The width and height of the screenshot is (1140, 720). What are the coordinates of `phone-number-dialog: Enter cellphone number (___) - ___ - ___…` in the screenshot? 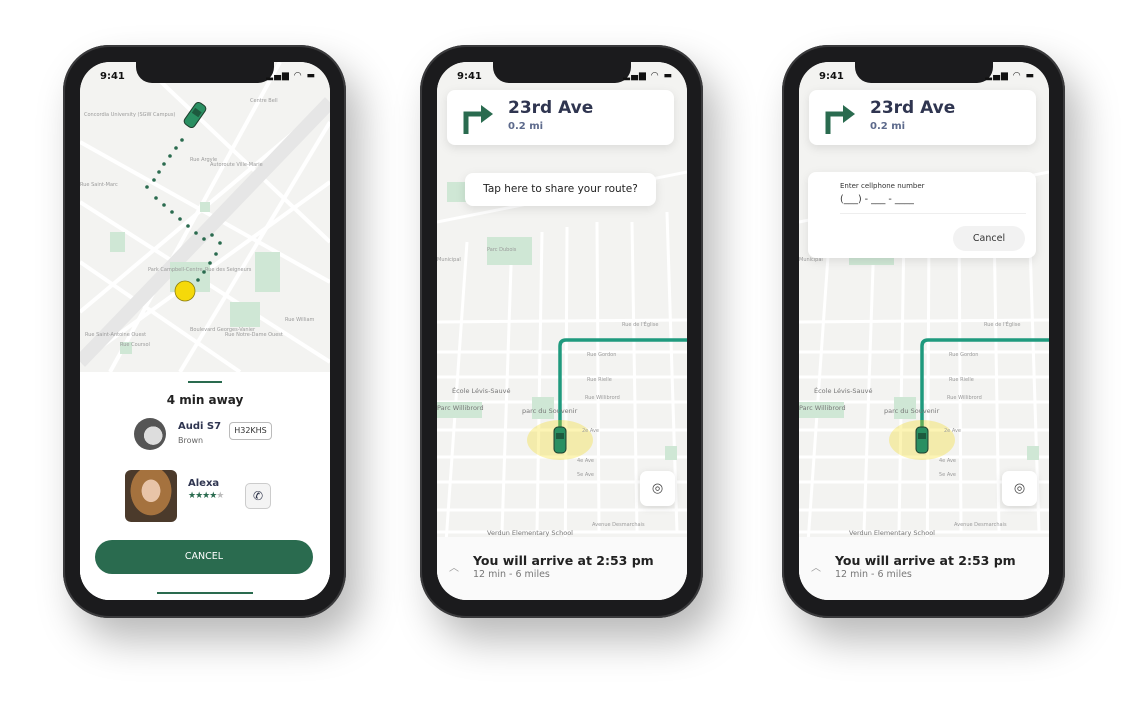 It's located at (922, 215).